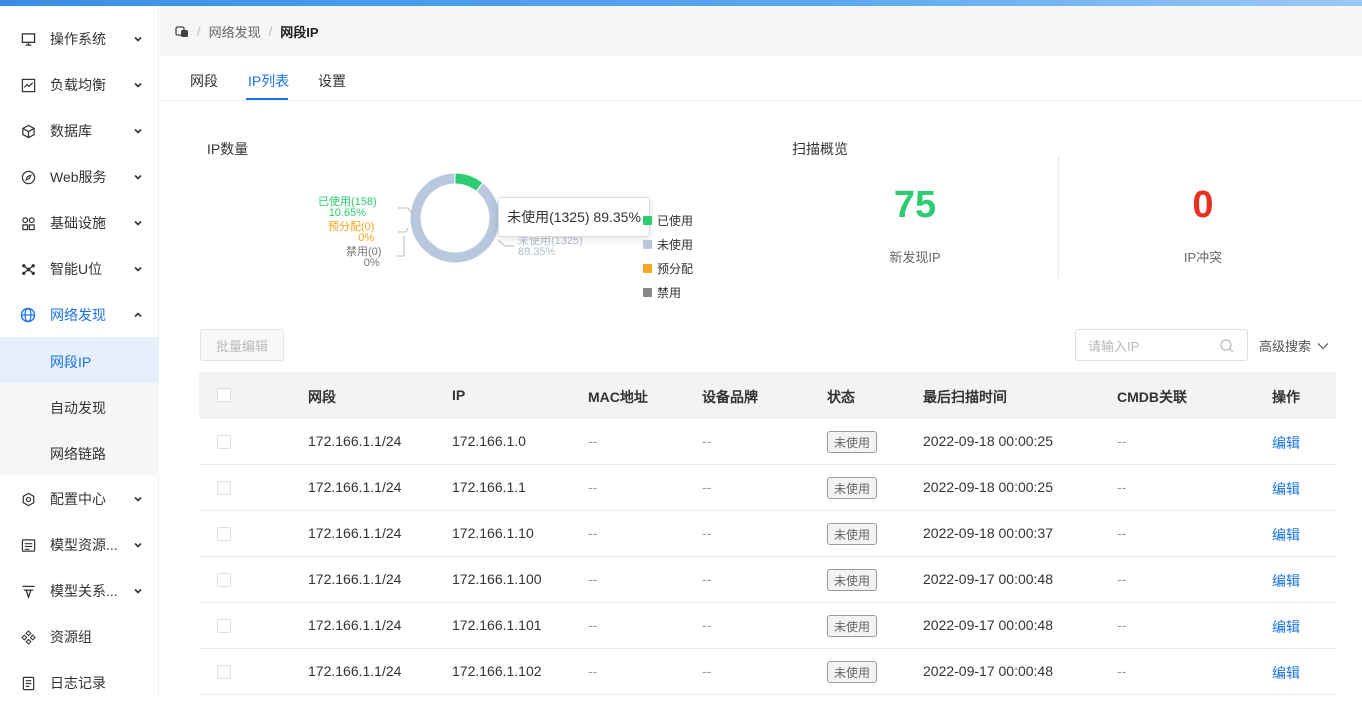 This screenshot has height=706, width=1362. What do you see at coordinates (332, 81) in the screenshot?
I see `tab-settings: 设置` at bounding box center [332, 81].